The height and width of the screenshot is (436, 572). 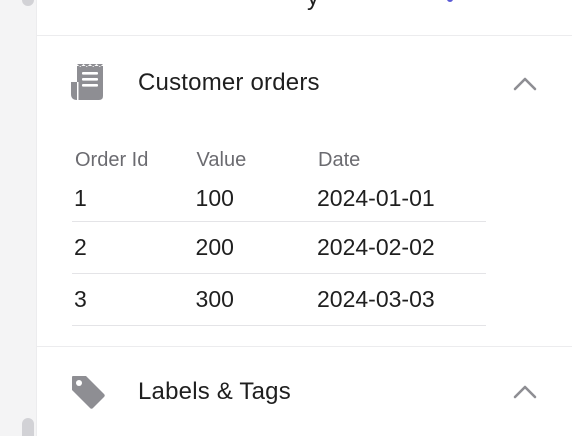 I want to click on cell-date: 2024-01-01, so click(x=400, y=199).